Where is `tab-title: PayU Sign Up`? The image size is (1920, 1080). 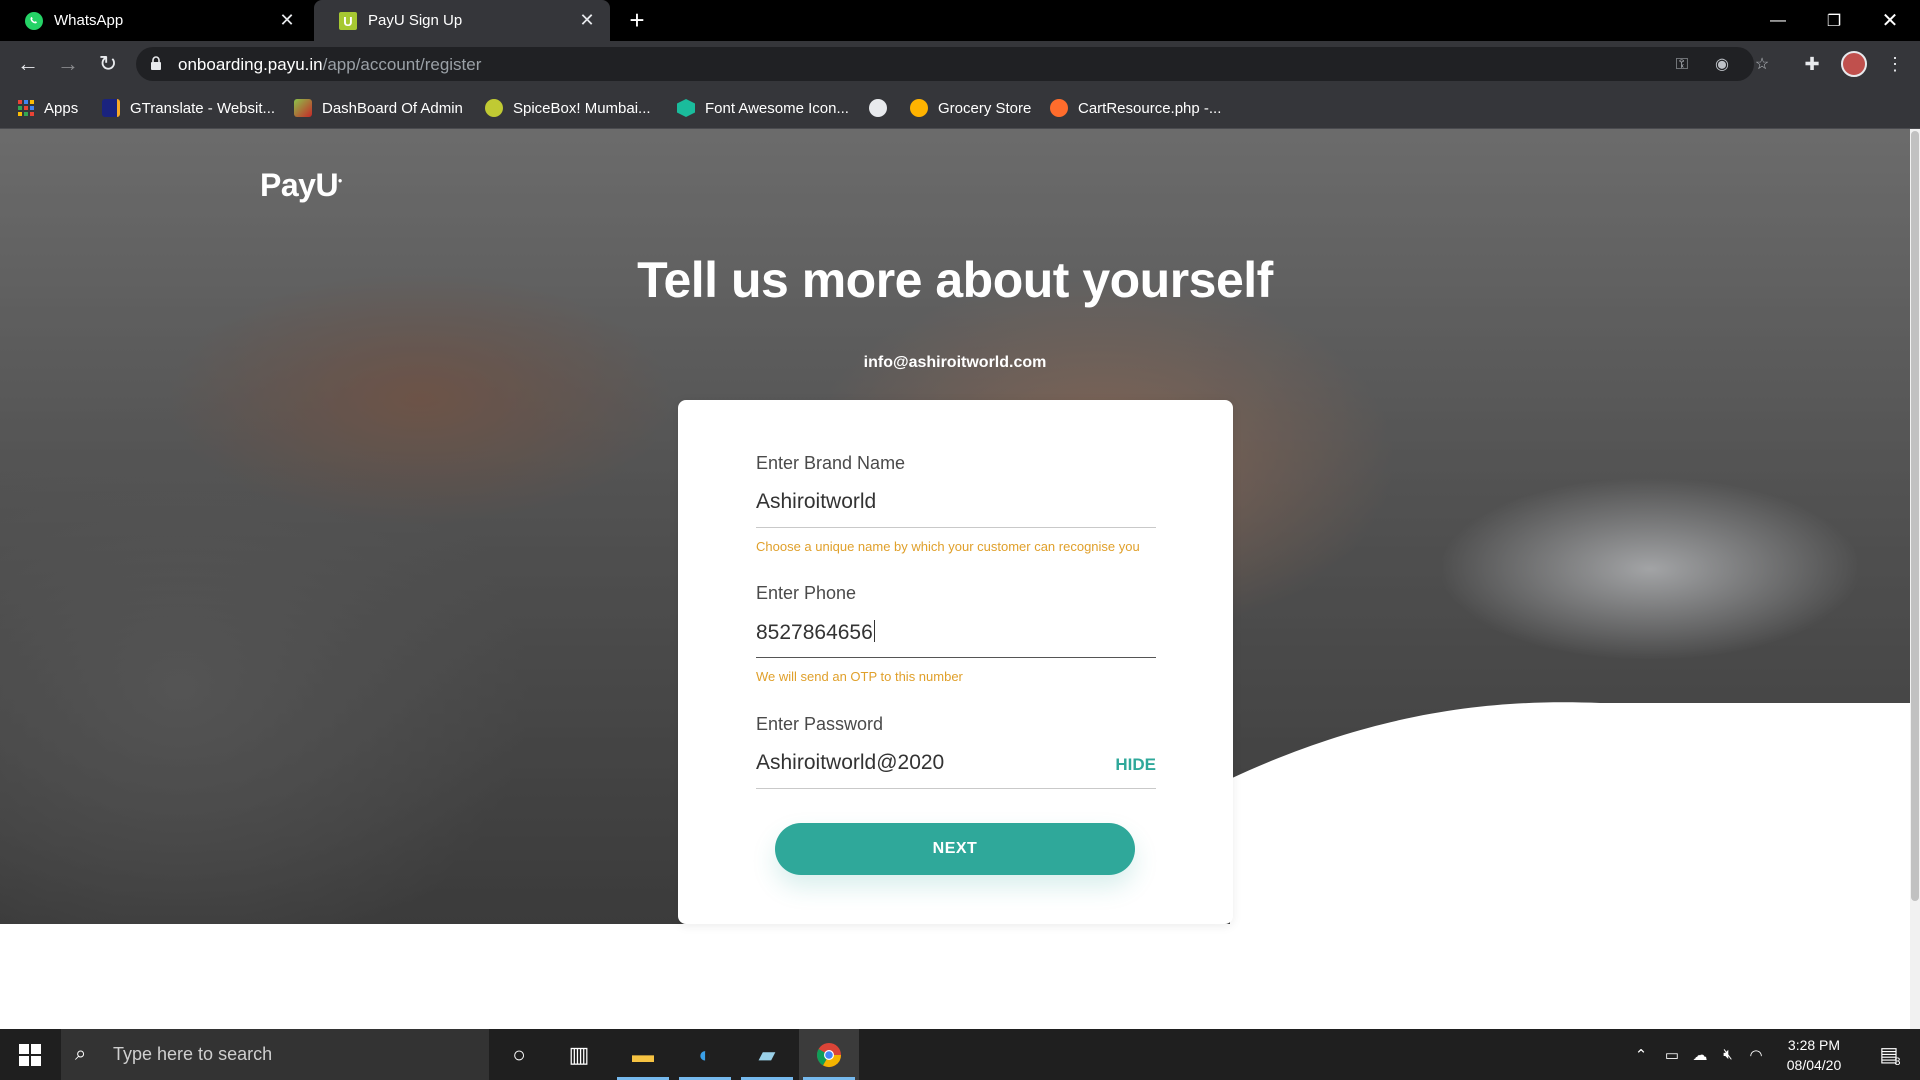
tab-title: PayU Sign Up is located at coordinates (415, 20).